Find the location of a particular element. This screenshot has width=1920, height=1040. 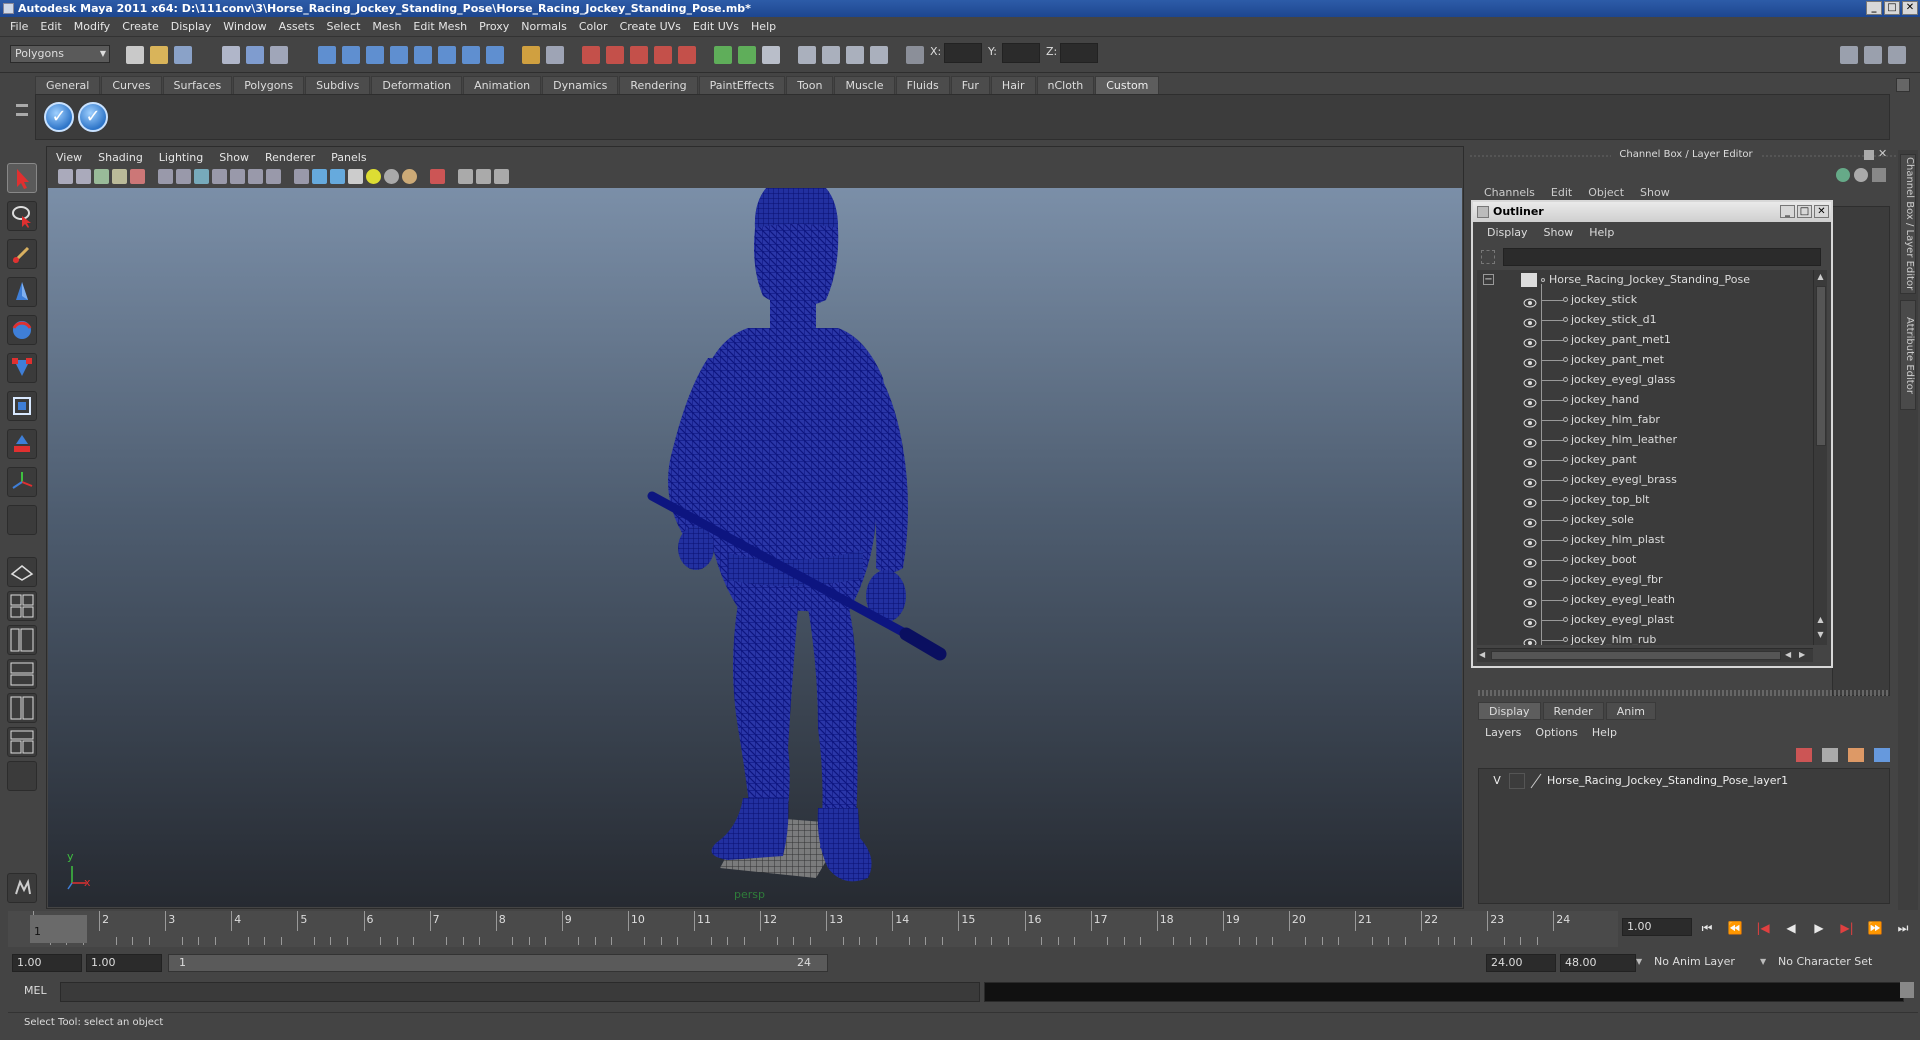

show-attribute-editor-icon is located at coordinates (1849, 55).